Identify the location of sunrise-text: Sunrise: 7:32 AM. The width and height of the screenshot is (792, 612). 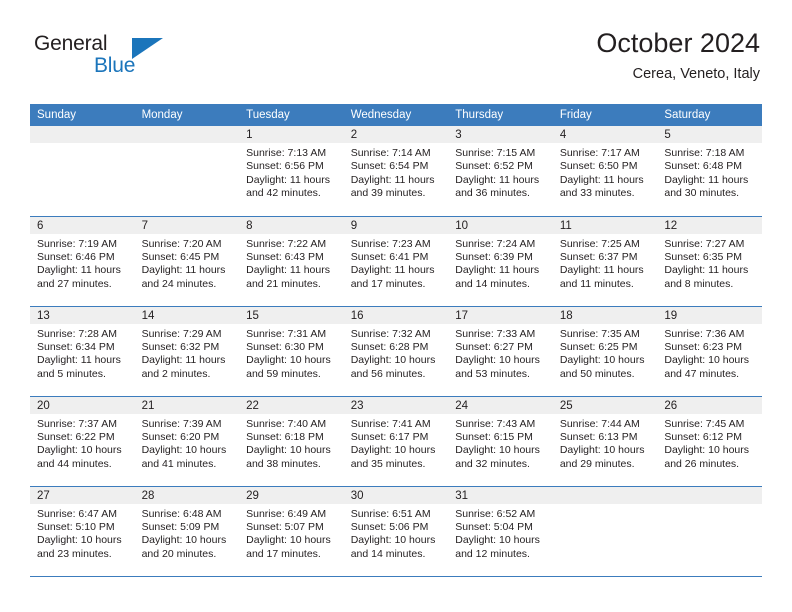
(390, 333).